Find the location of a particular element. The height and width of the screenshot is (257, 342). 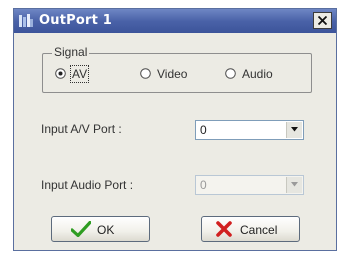

av-port-value: 0 is located at coordinates (203, 130).